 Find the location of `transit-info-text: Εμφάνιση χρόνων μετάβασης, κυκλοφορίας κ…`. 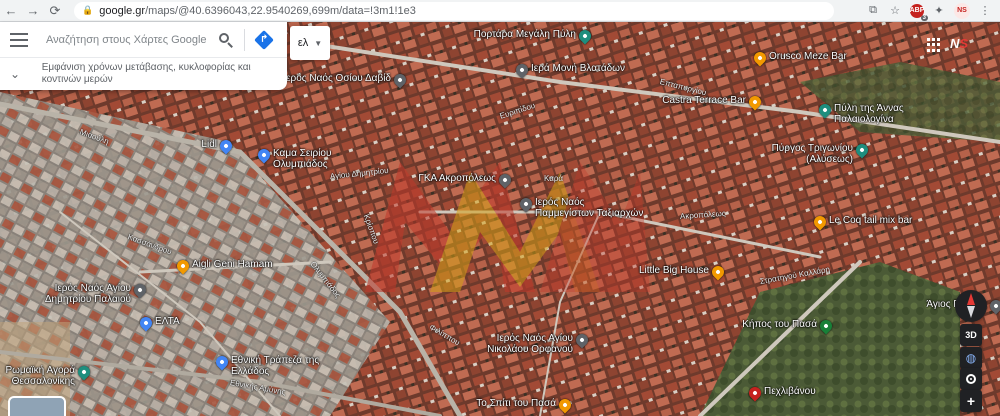

transit-info-text: Εμφάνιση χρόνων μετάβασης, κυκλοφορίας κ… is located at coordinates (146, 73).